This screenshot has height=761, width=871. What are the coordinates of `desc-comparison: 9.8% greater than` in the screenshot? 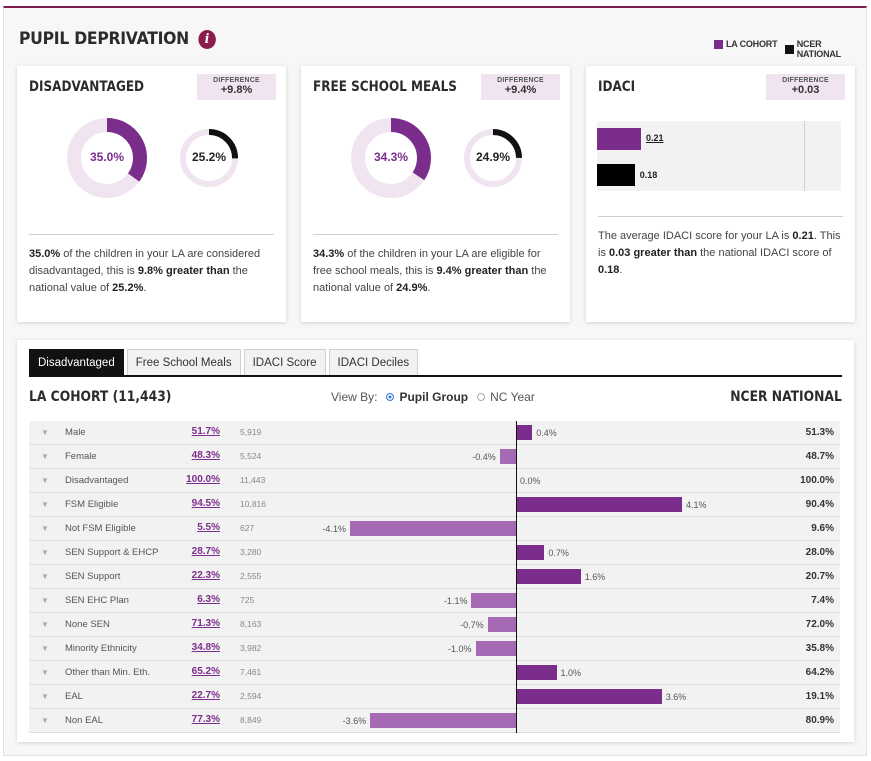 It's located at (183, 271).